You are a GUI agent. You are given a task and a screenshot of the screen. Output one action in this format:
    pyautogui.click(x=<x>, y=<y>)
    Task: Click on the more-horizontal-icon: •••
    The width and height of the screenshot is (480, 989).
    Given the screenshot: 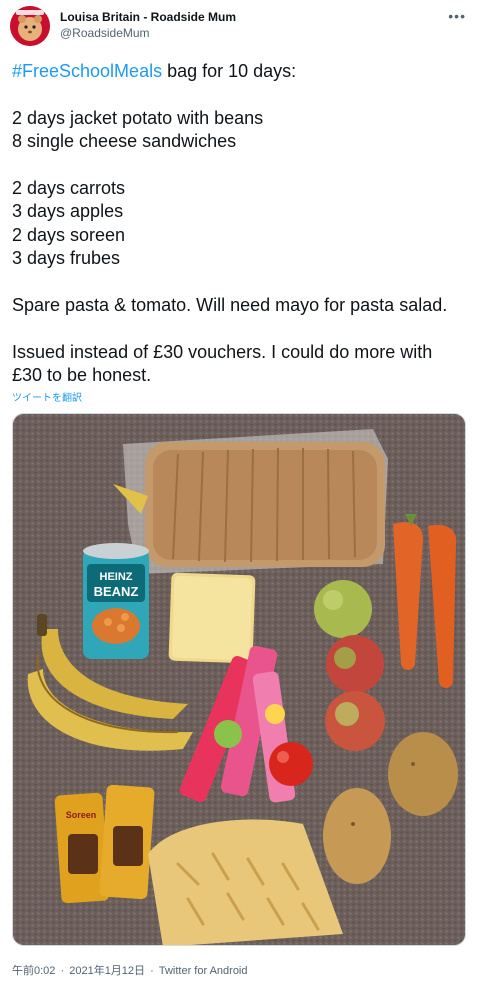 What is the action you would take?
    pyautogui.click(x=457, y=16)
    